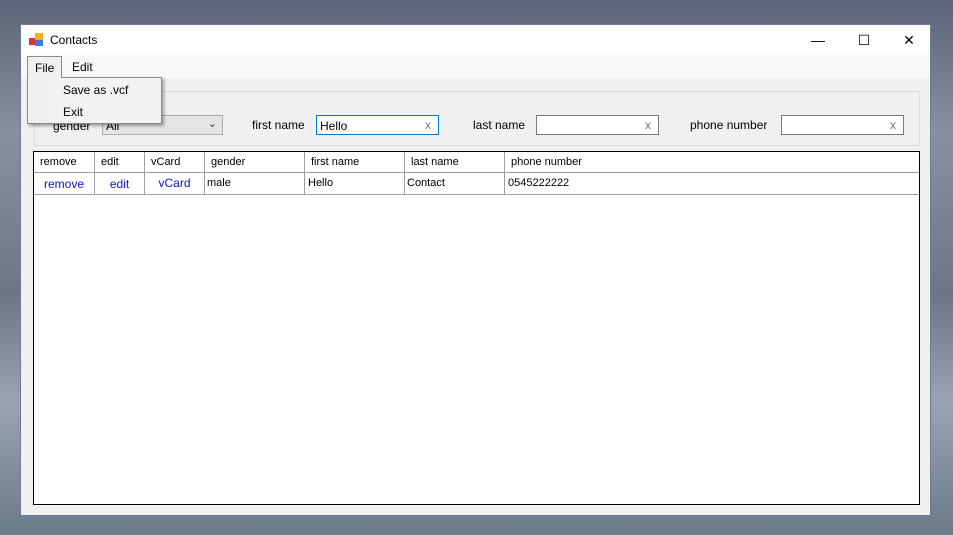  What do you see at coordinates (74, 40) in the screenshot?
I see `window-title: Contacts` at bounding box center [74, 40].